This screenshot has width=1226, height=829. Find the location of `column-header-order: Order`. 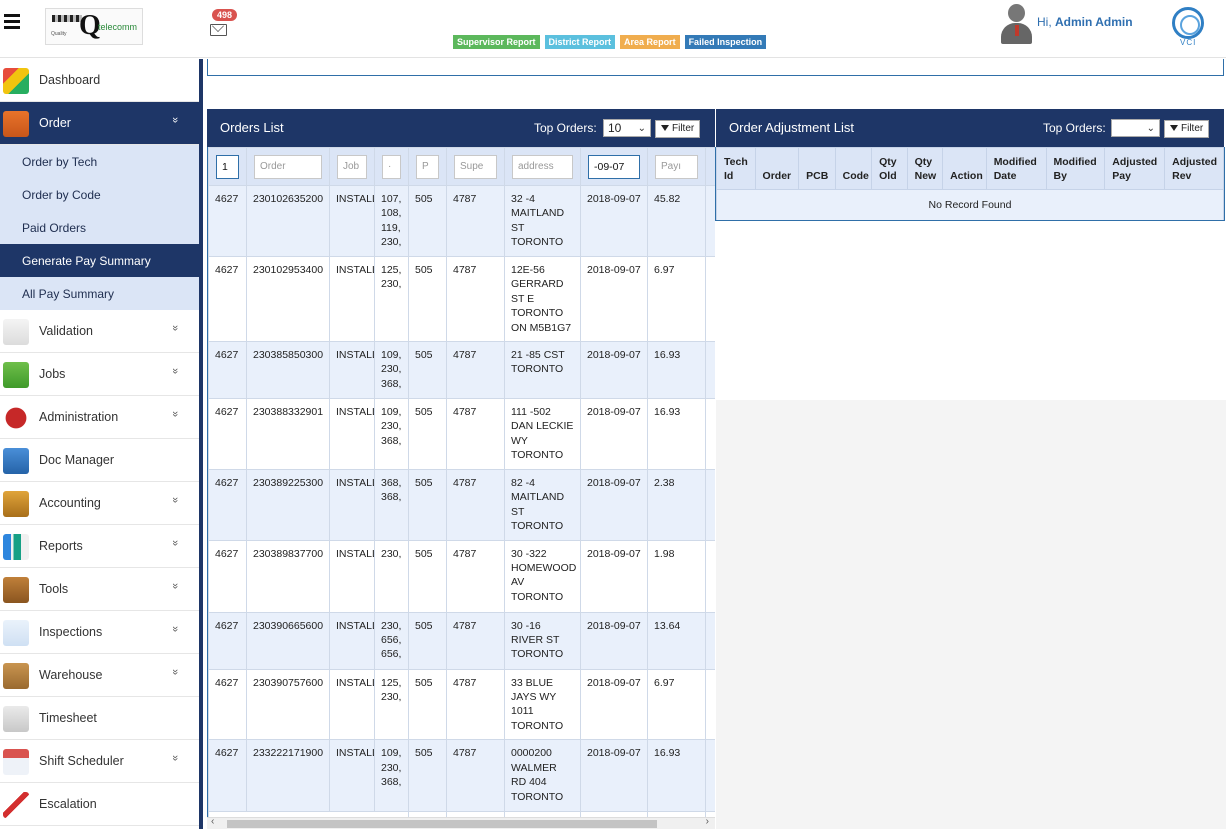

column-header-order: Order is located at coordinates (777, 168).